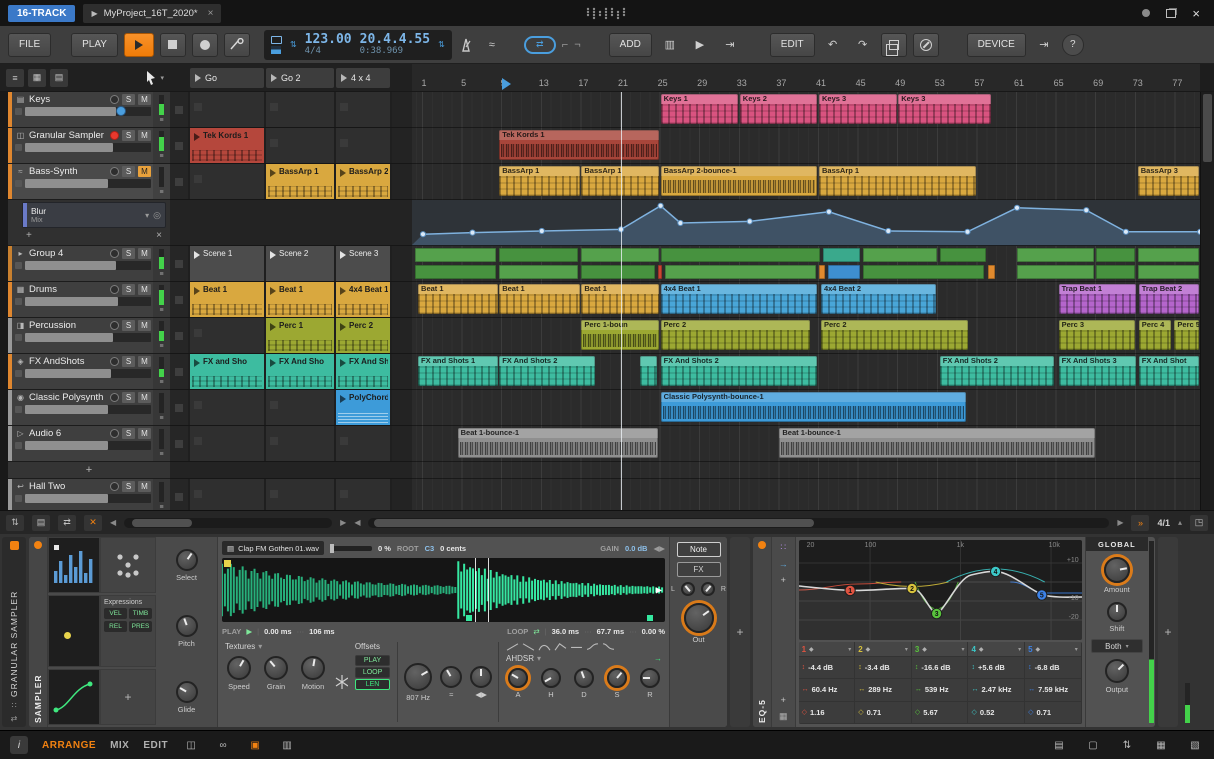 This screenshot has width=1214, height=759. I want to click on filter-shape-knob, so click(451, 676).